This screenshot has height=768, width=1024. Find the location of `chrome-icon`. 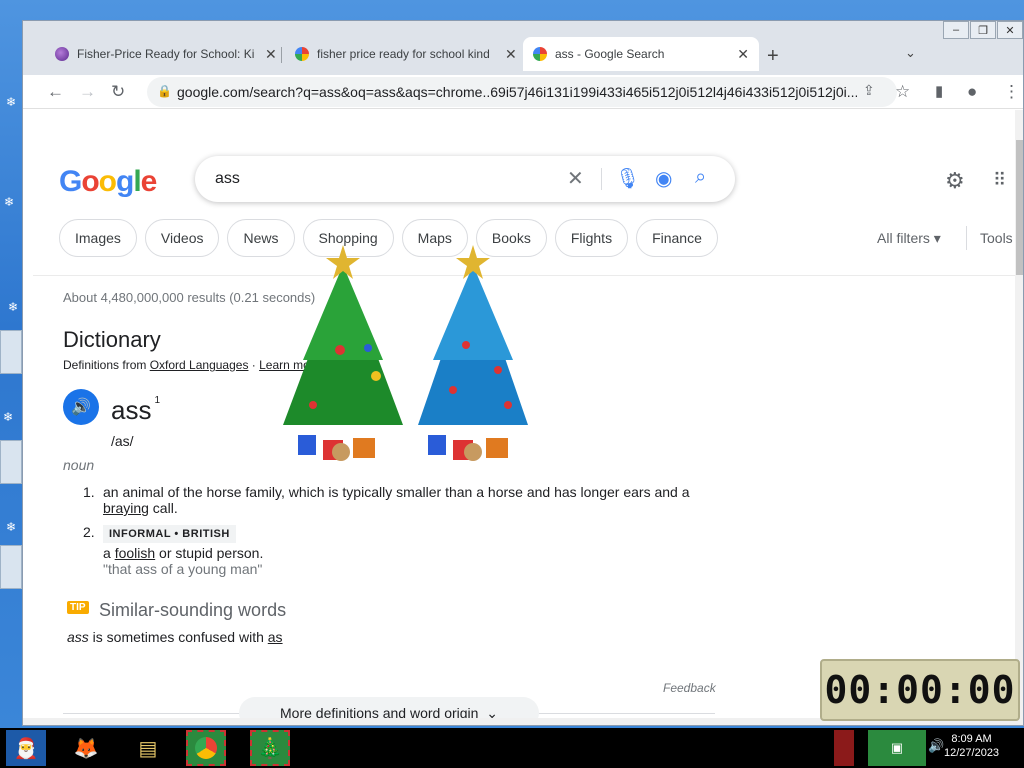

chrome-icon is located at coordinates (206, 748).